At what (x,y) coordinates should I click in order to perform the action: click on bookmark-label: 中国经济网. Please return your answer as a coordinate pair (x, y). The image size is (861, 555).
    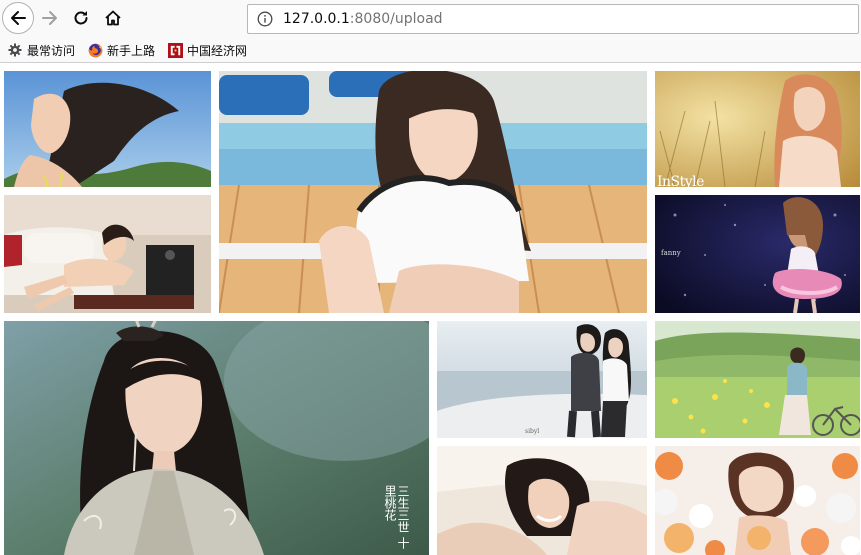
    Looking at the image, I should click on (217, 50).